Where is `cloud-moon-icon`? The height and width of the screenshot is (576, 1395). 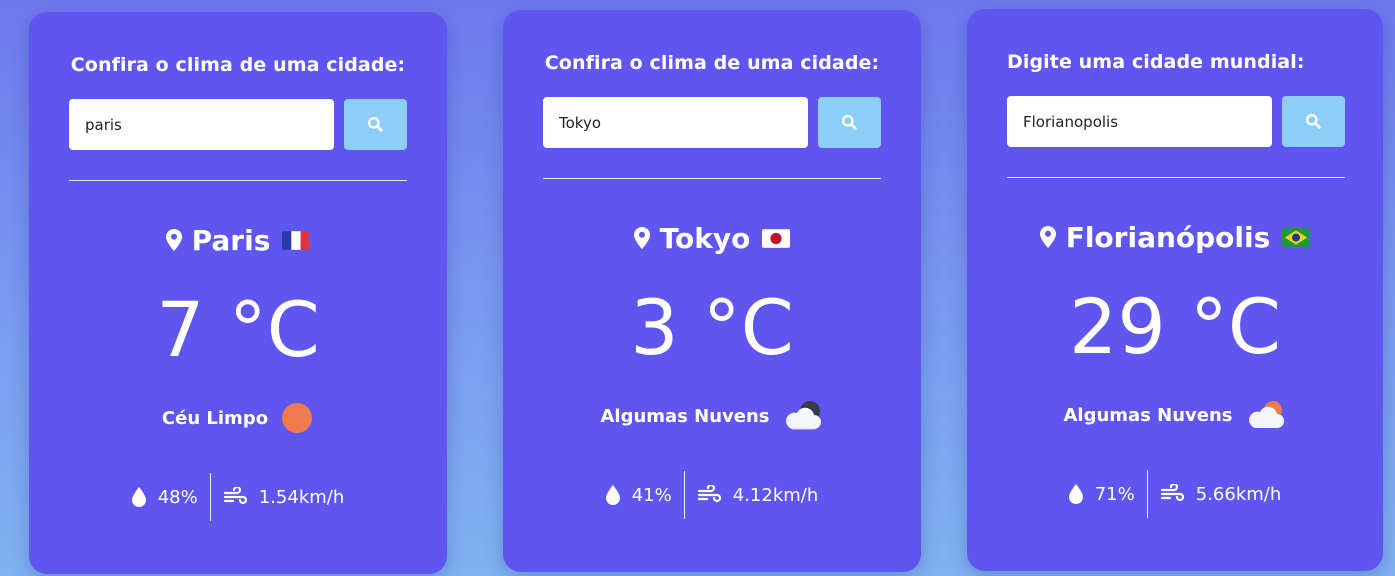
cloud-moon-icon is located at coordinates (803, 416).